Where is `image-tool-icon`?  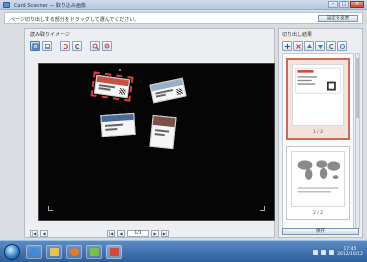 image-tool-icon is located at coordinates (47, 46).